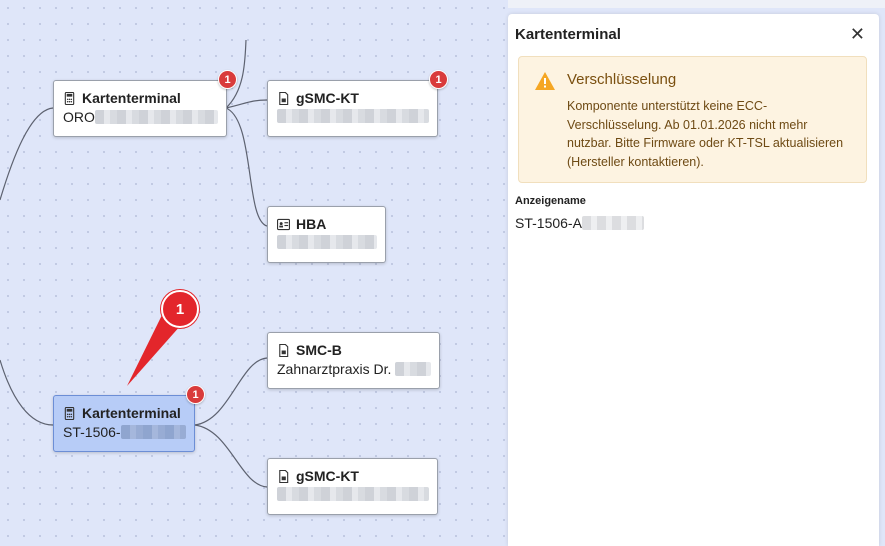 The width and height of the screenshot is (885, 546). What do you see at coordinates (545, 81) in the screenshot?
I see `warning-triangle-icon` at bounding box center [545, 81].